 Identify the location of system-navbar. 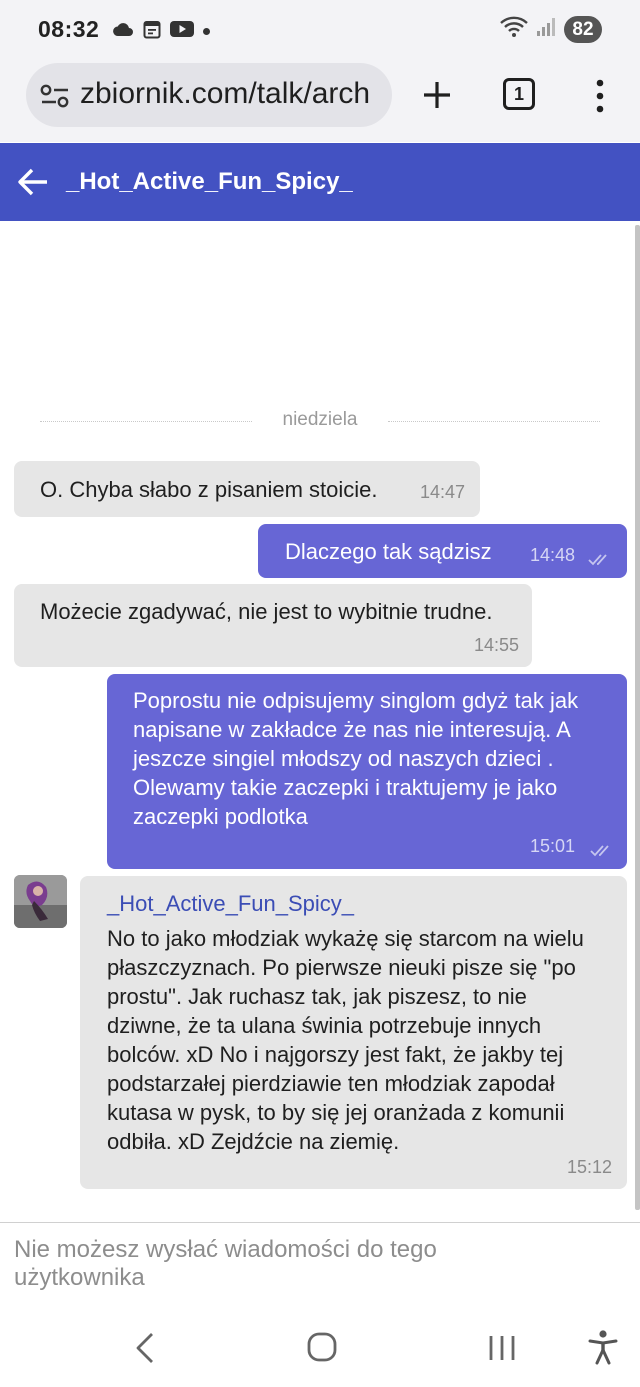
(320, 1351).